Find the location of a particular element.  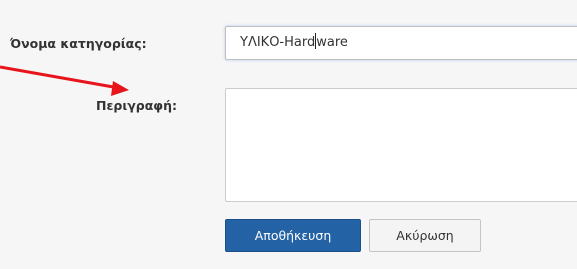

description-label: Περιγραφή: is located at coordinates (136, 105).